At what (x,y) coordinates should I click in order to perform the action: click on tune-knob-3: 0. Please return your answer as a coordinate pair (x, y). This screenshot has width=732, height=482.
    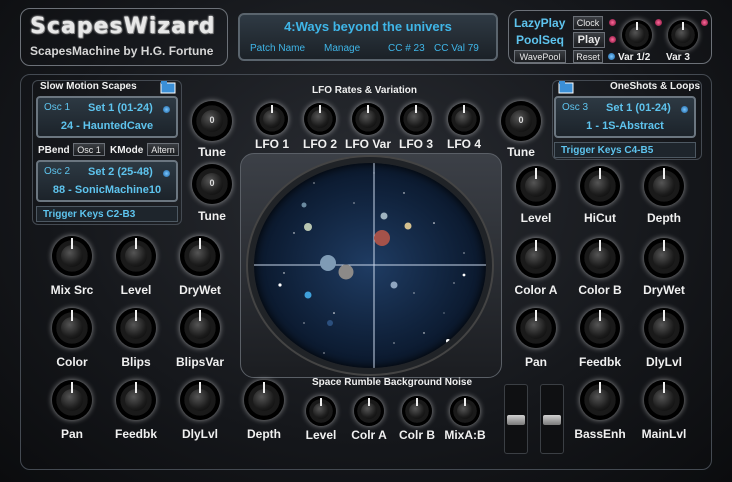
    Looking at the image, I should click on (521, 121).